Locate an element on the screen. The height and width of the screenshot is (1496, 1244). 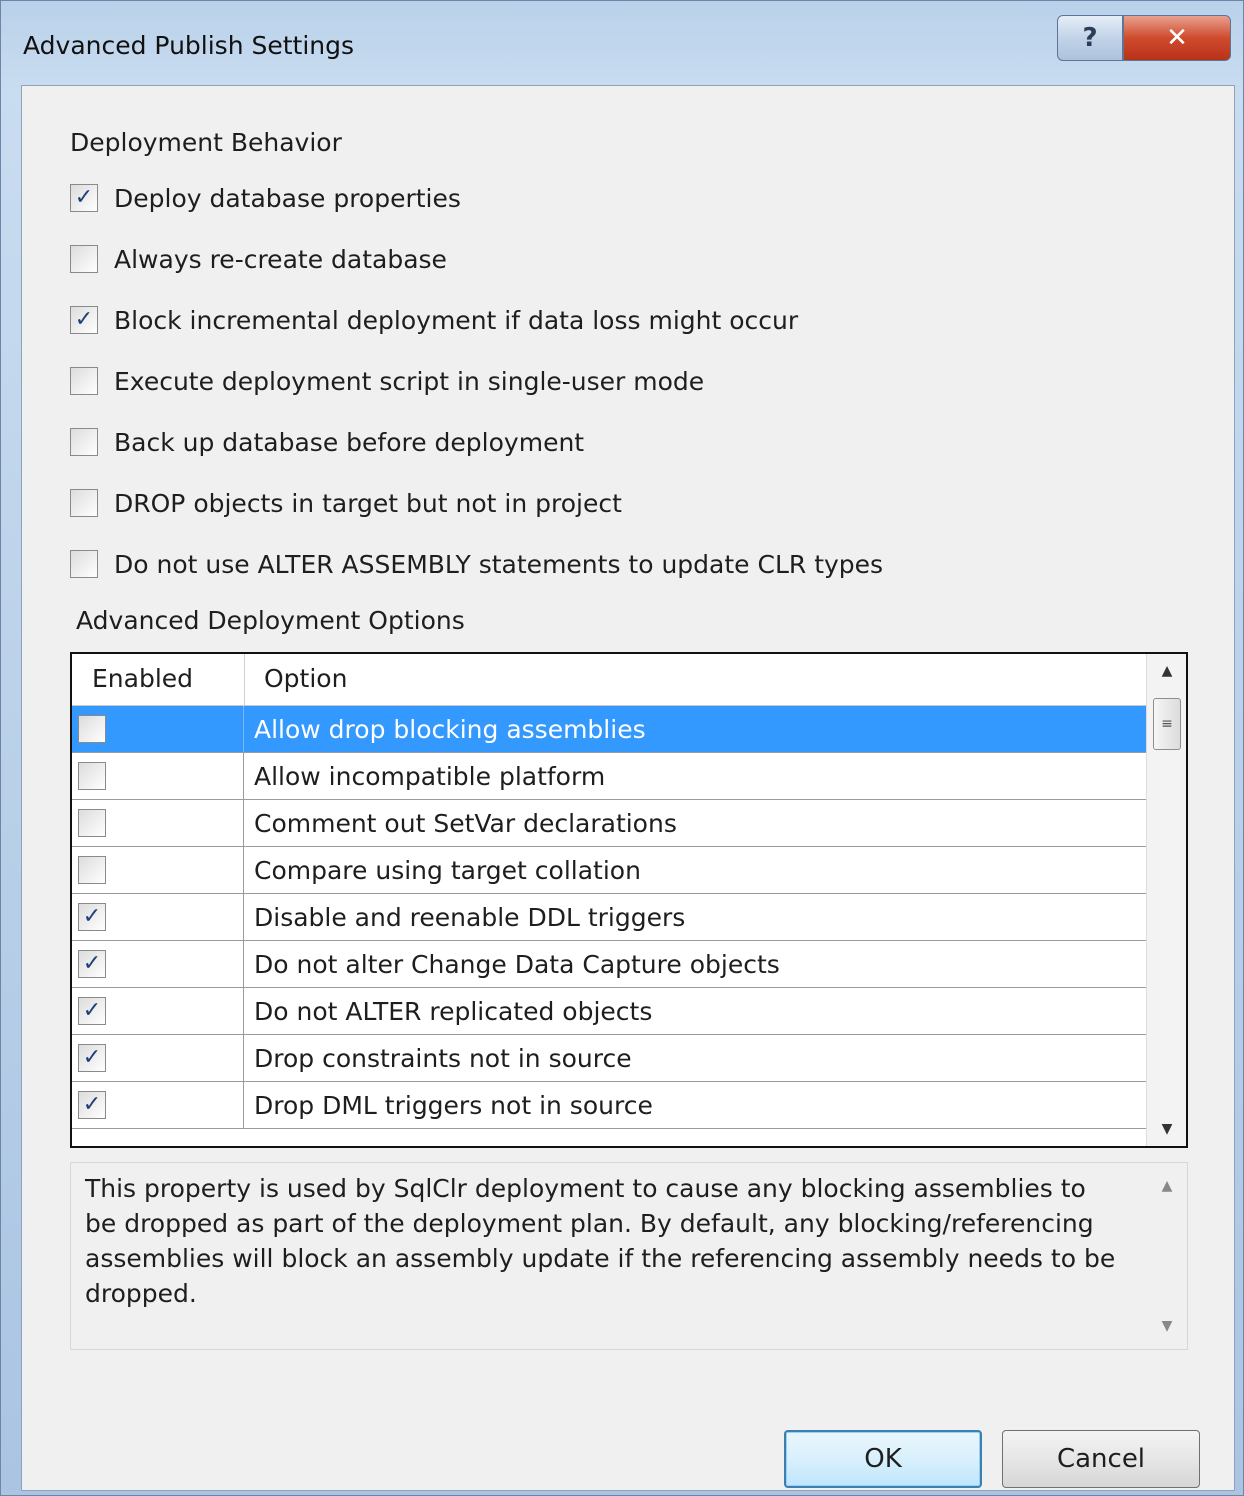
deployment-behavior-label: Deployment Behavior is located at coordinates (206, 142).